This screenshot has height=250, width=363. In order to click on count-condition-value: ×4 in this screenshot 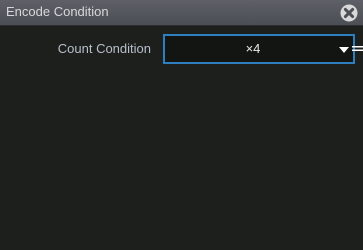, I will do `click(253, 48)`.